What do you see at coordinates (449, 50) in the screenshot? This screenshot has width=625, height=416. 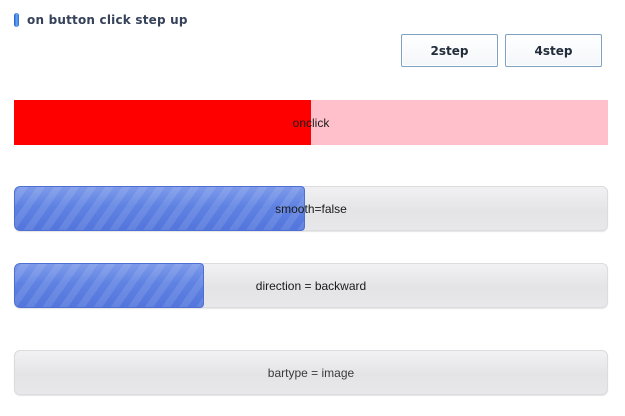 I see `step-2-button: 2step` at bounding box center [449, 50].